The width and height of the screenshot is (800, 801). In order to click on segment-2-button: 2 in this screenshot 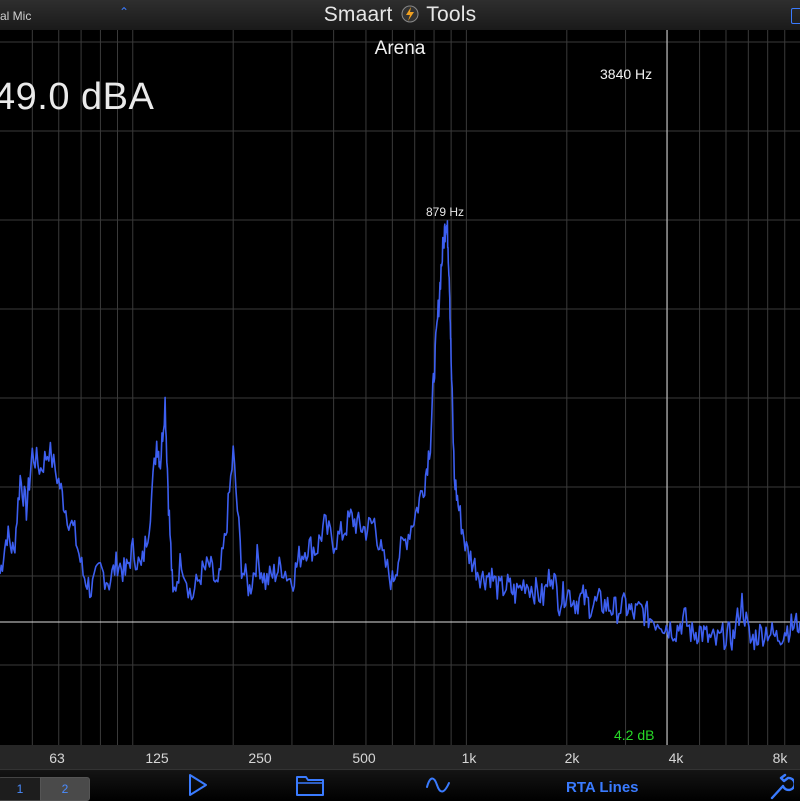, I will do `click(65, 789)`.